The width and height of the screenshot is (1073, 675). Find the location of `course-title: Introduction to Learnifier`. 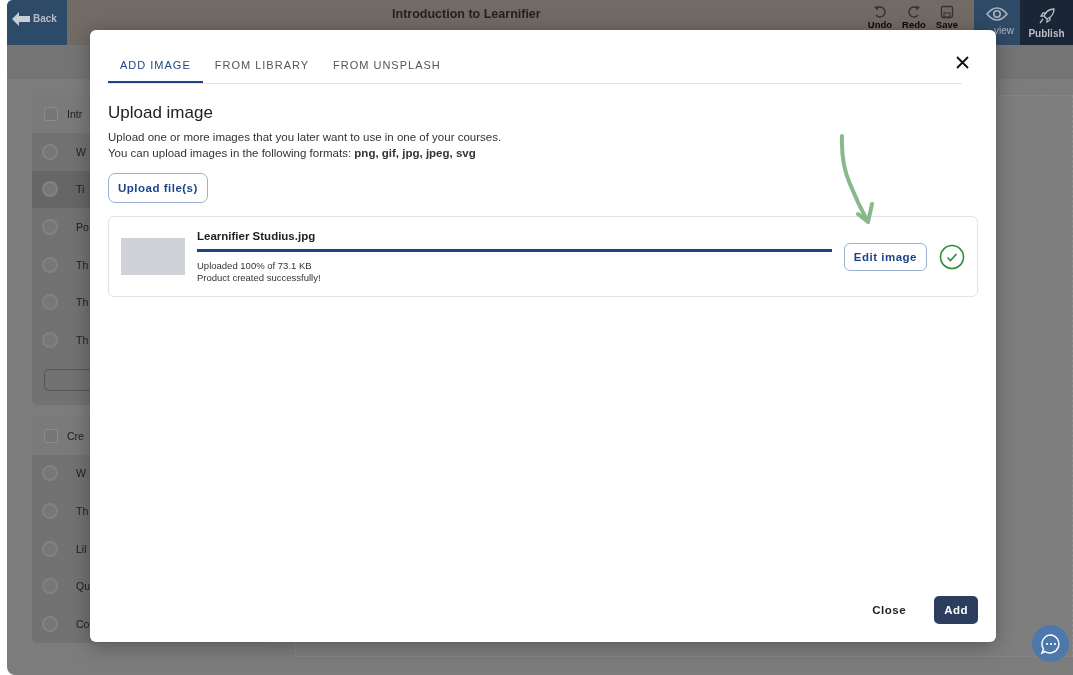

course-title: Introduction to Learnifier is located at coordinates (466, 14).